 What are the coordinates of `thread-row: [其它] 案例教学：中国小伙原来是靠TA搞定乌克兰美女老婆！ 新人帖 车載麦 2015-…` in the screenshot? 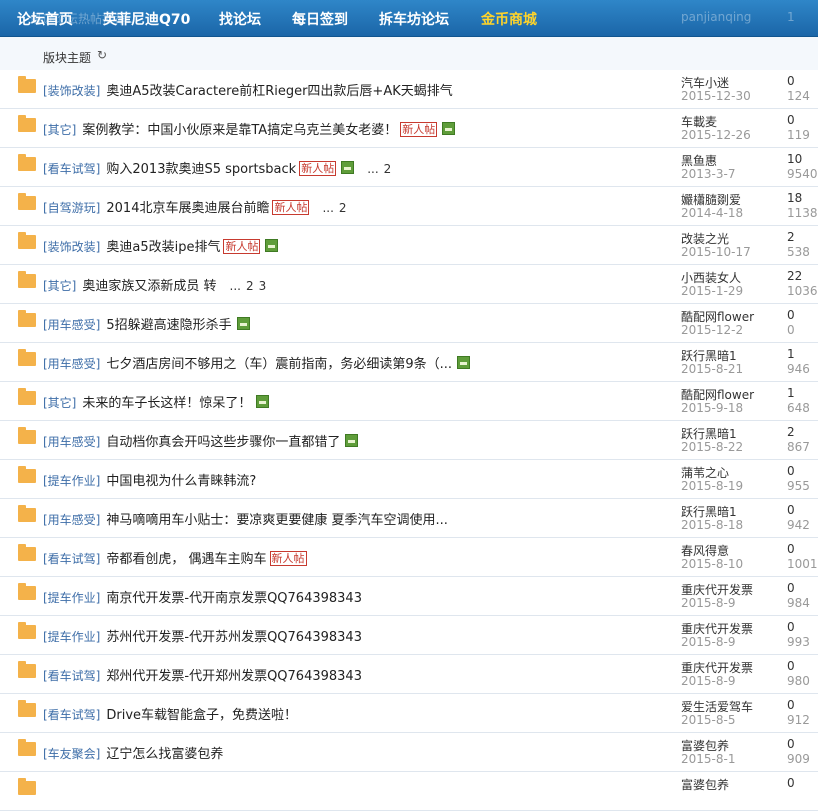 It's located at (409, 128).